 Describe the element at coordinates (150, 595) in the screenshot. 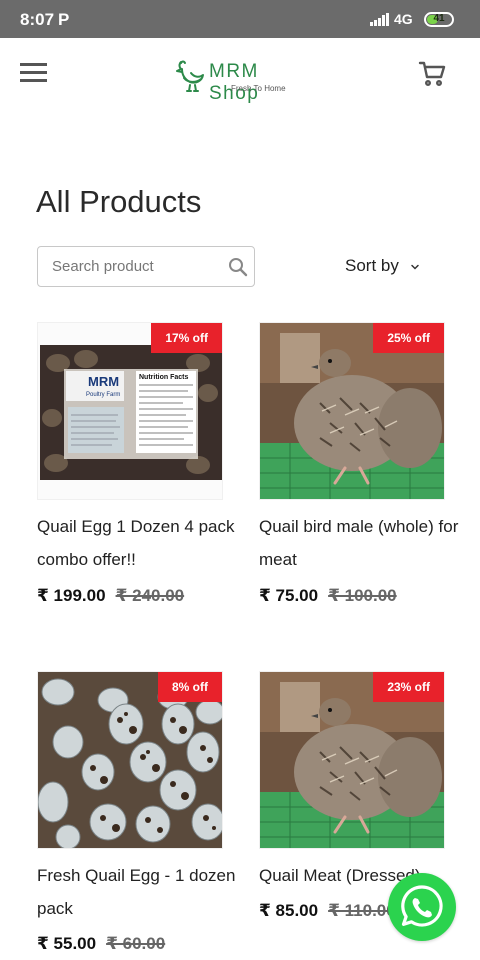

I see `original-price: ₹ 240.00` at that location.